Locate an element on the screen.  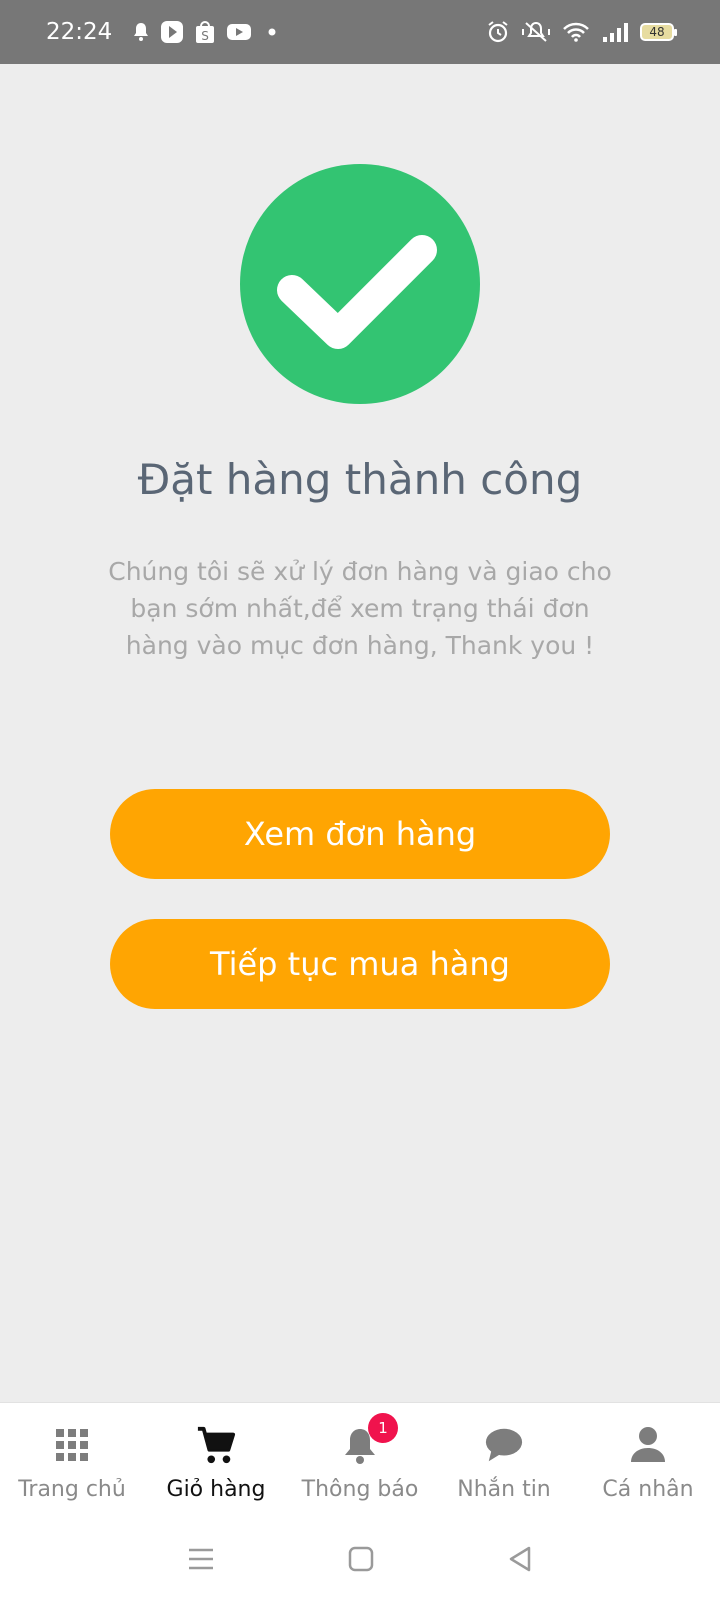
nav-item-profile: Cá nhân is located at coordinates (648, 1463).